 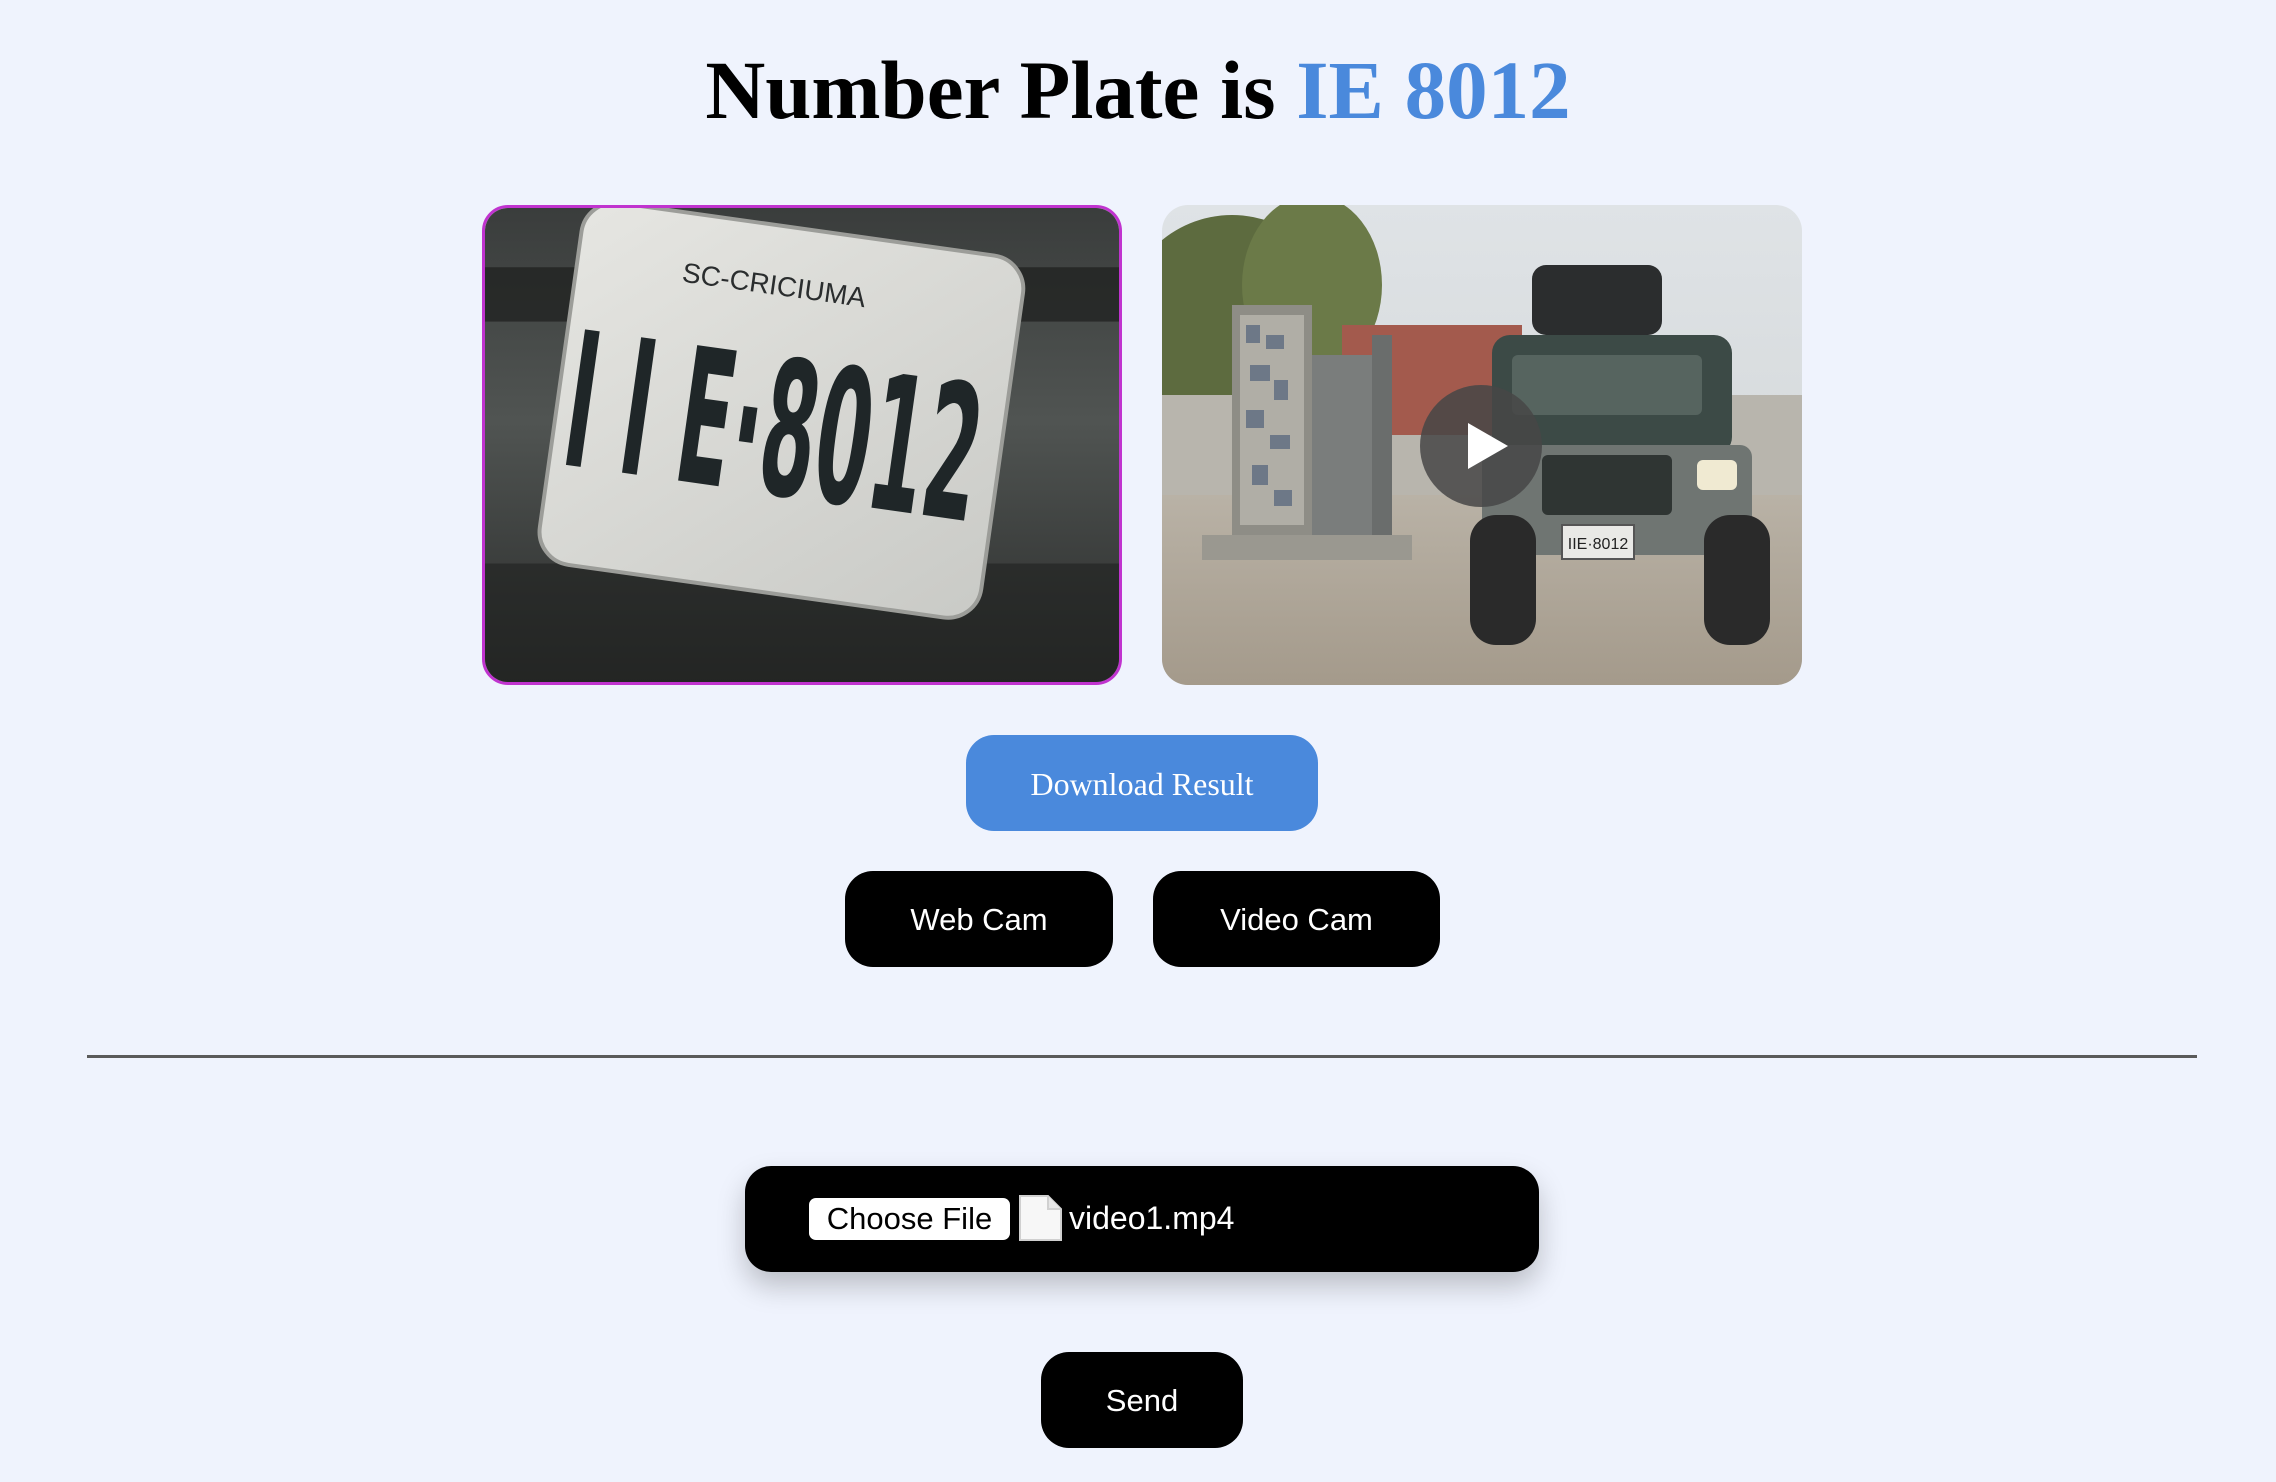 What do you see at coordinates (1598, 544) in the screenshot?
I see `vehicle-plate-text: IIE·8012` at bounding box center [1598, 544].